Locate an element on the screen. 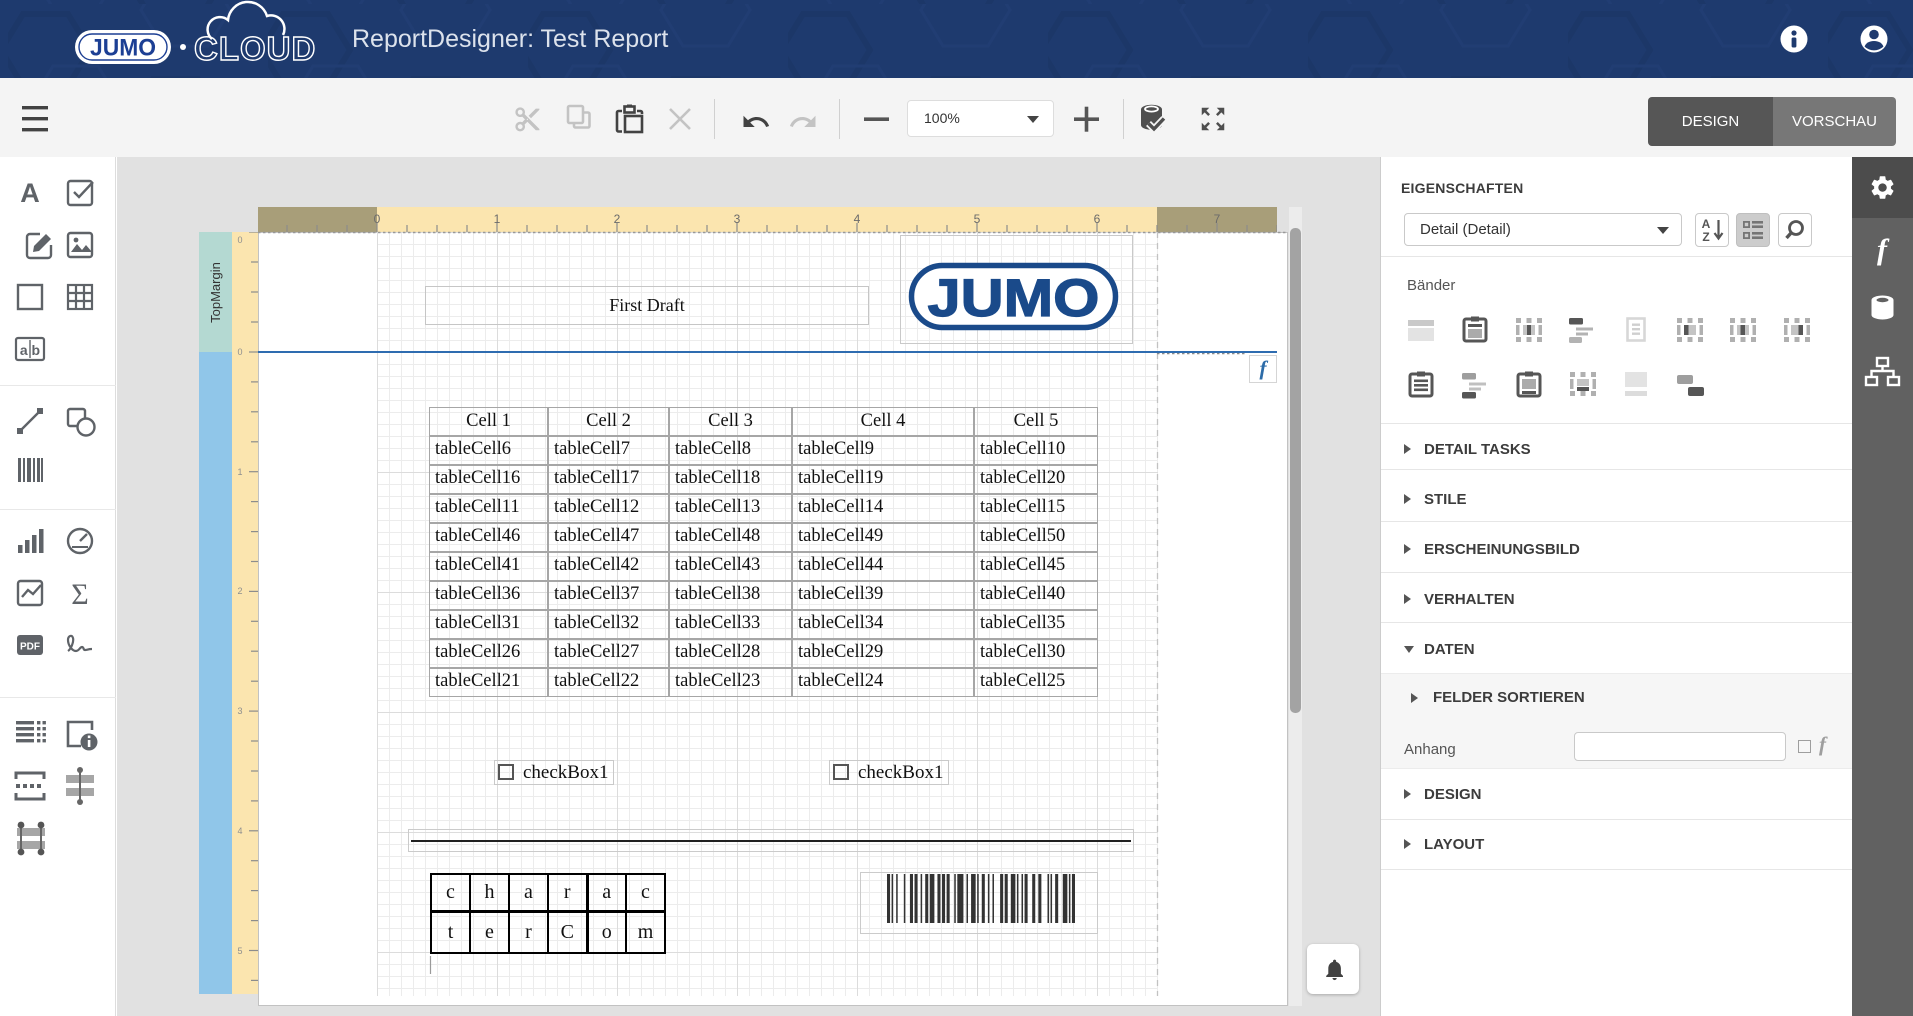 Image resolution: width=1913 pixels, height=1016 pixels. svg-text: PDF is located at coordinates (30, 647).